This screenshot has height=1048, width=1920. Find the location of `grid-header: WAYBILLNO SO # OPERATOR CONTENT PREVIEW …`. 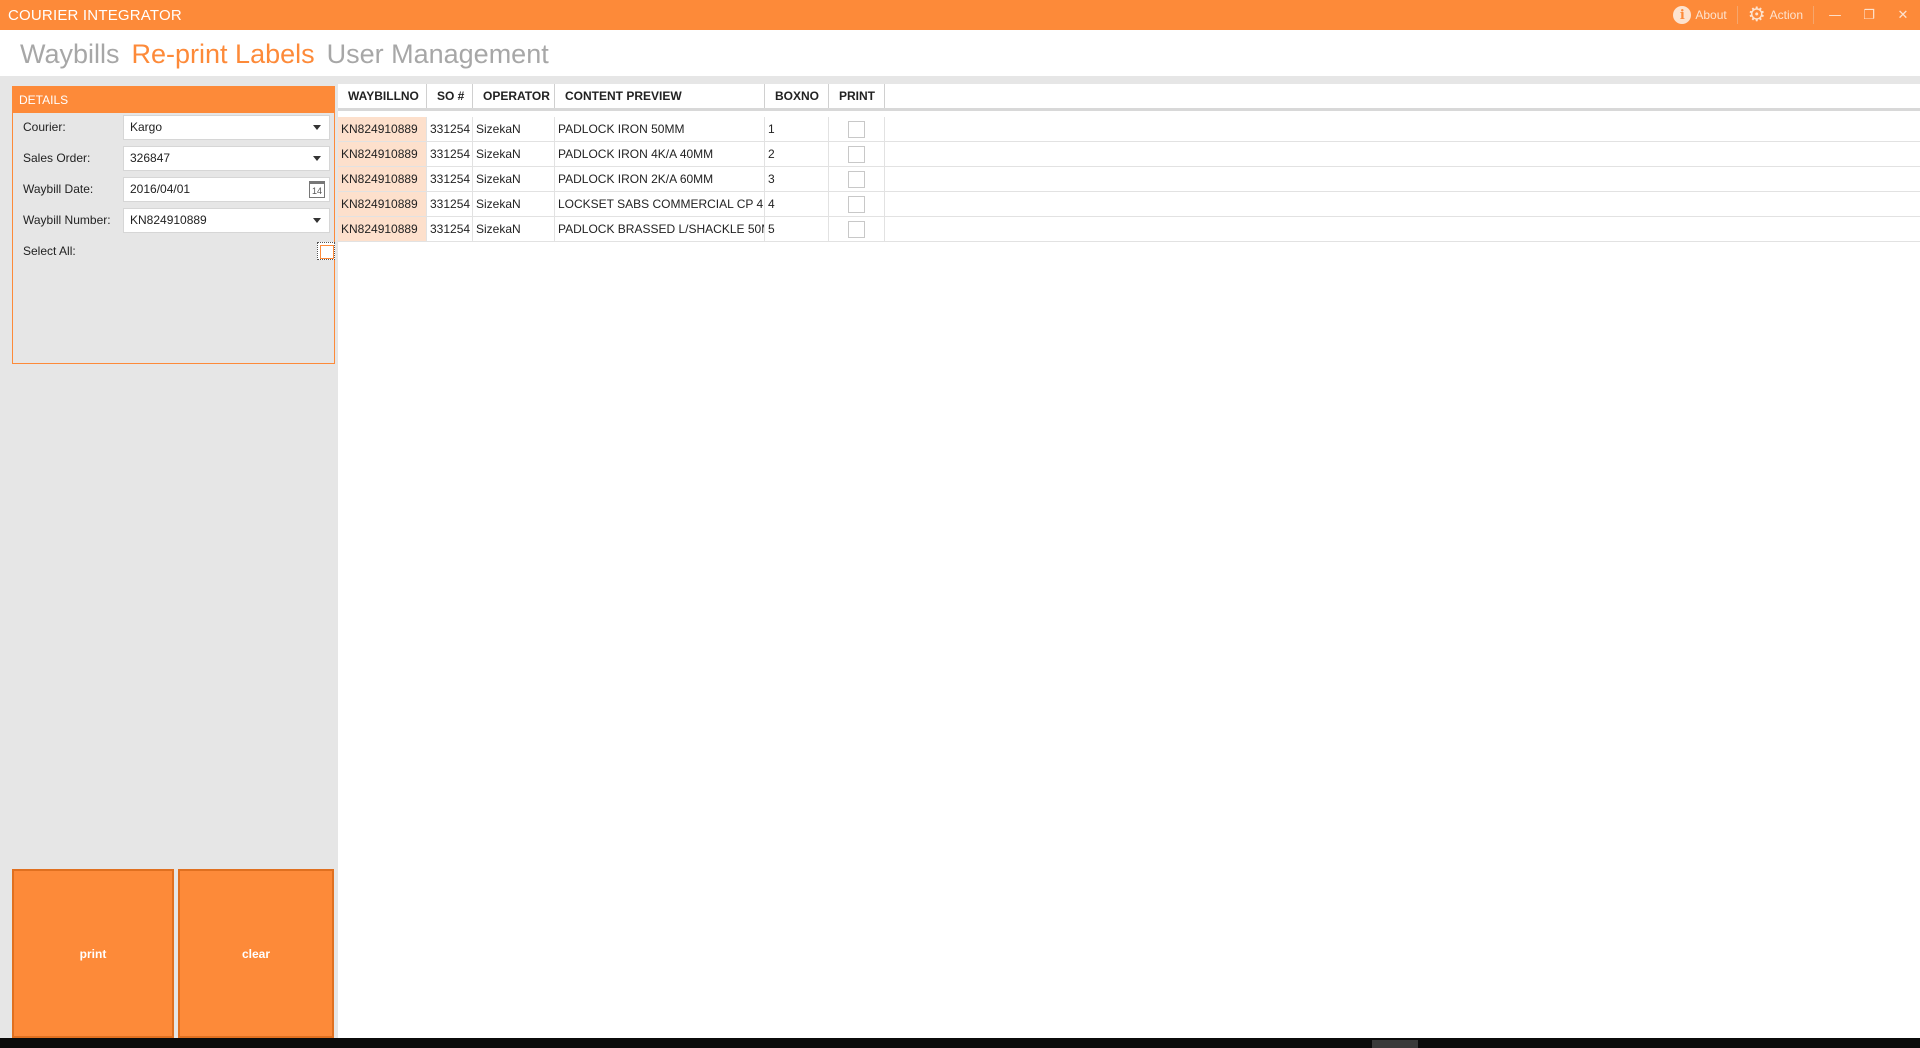

grid-header: WAYBILLNO SO # OPERATOR CONTENT PREVIEW … is located at coordinates (1129, 97).